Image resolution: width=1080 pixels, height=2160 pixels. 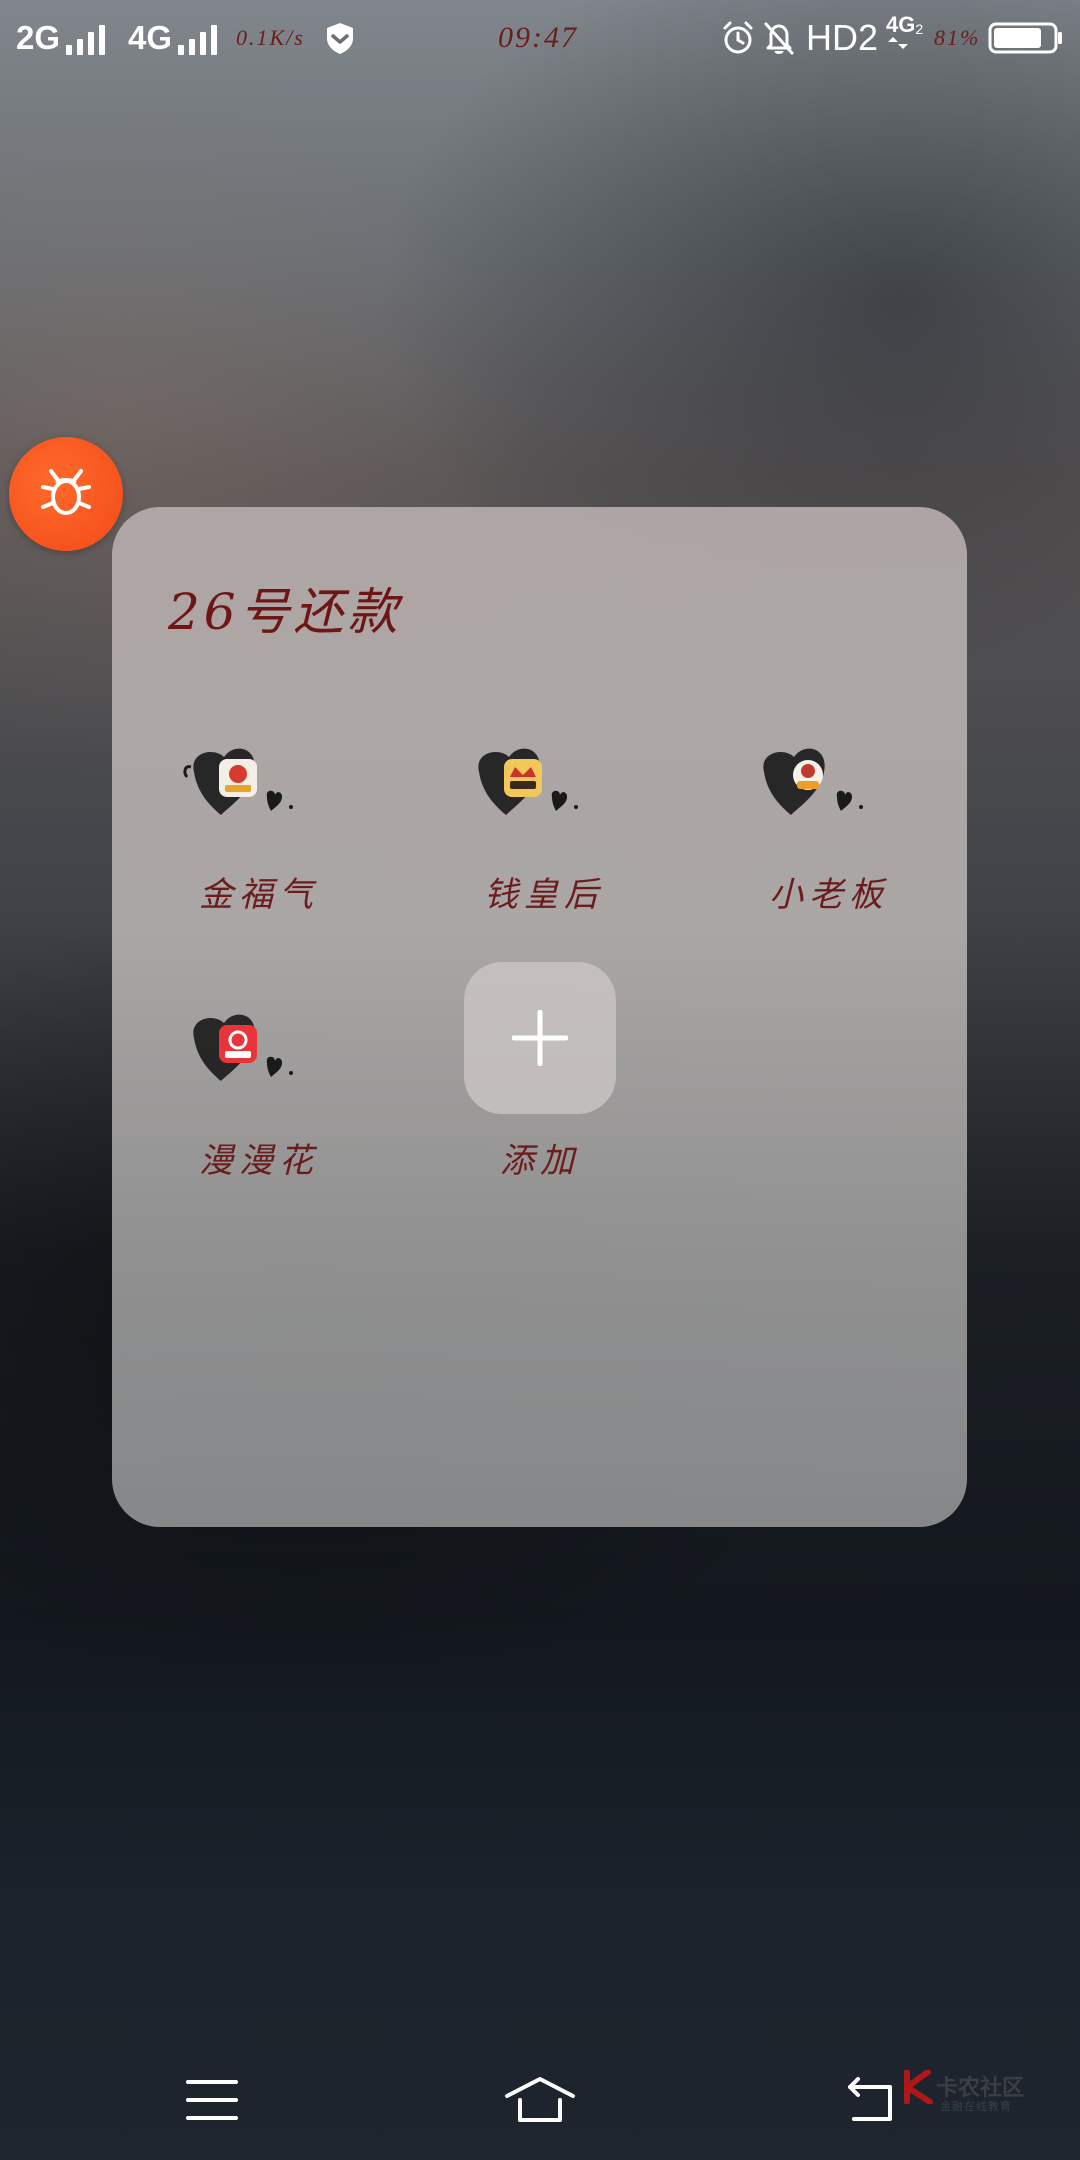 I want to click on data-arrows-icon, so click(x=898, y=43).